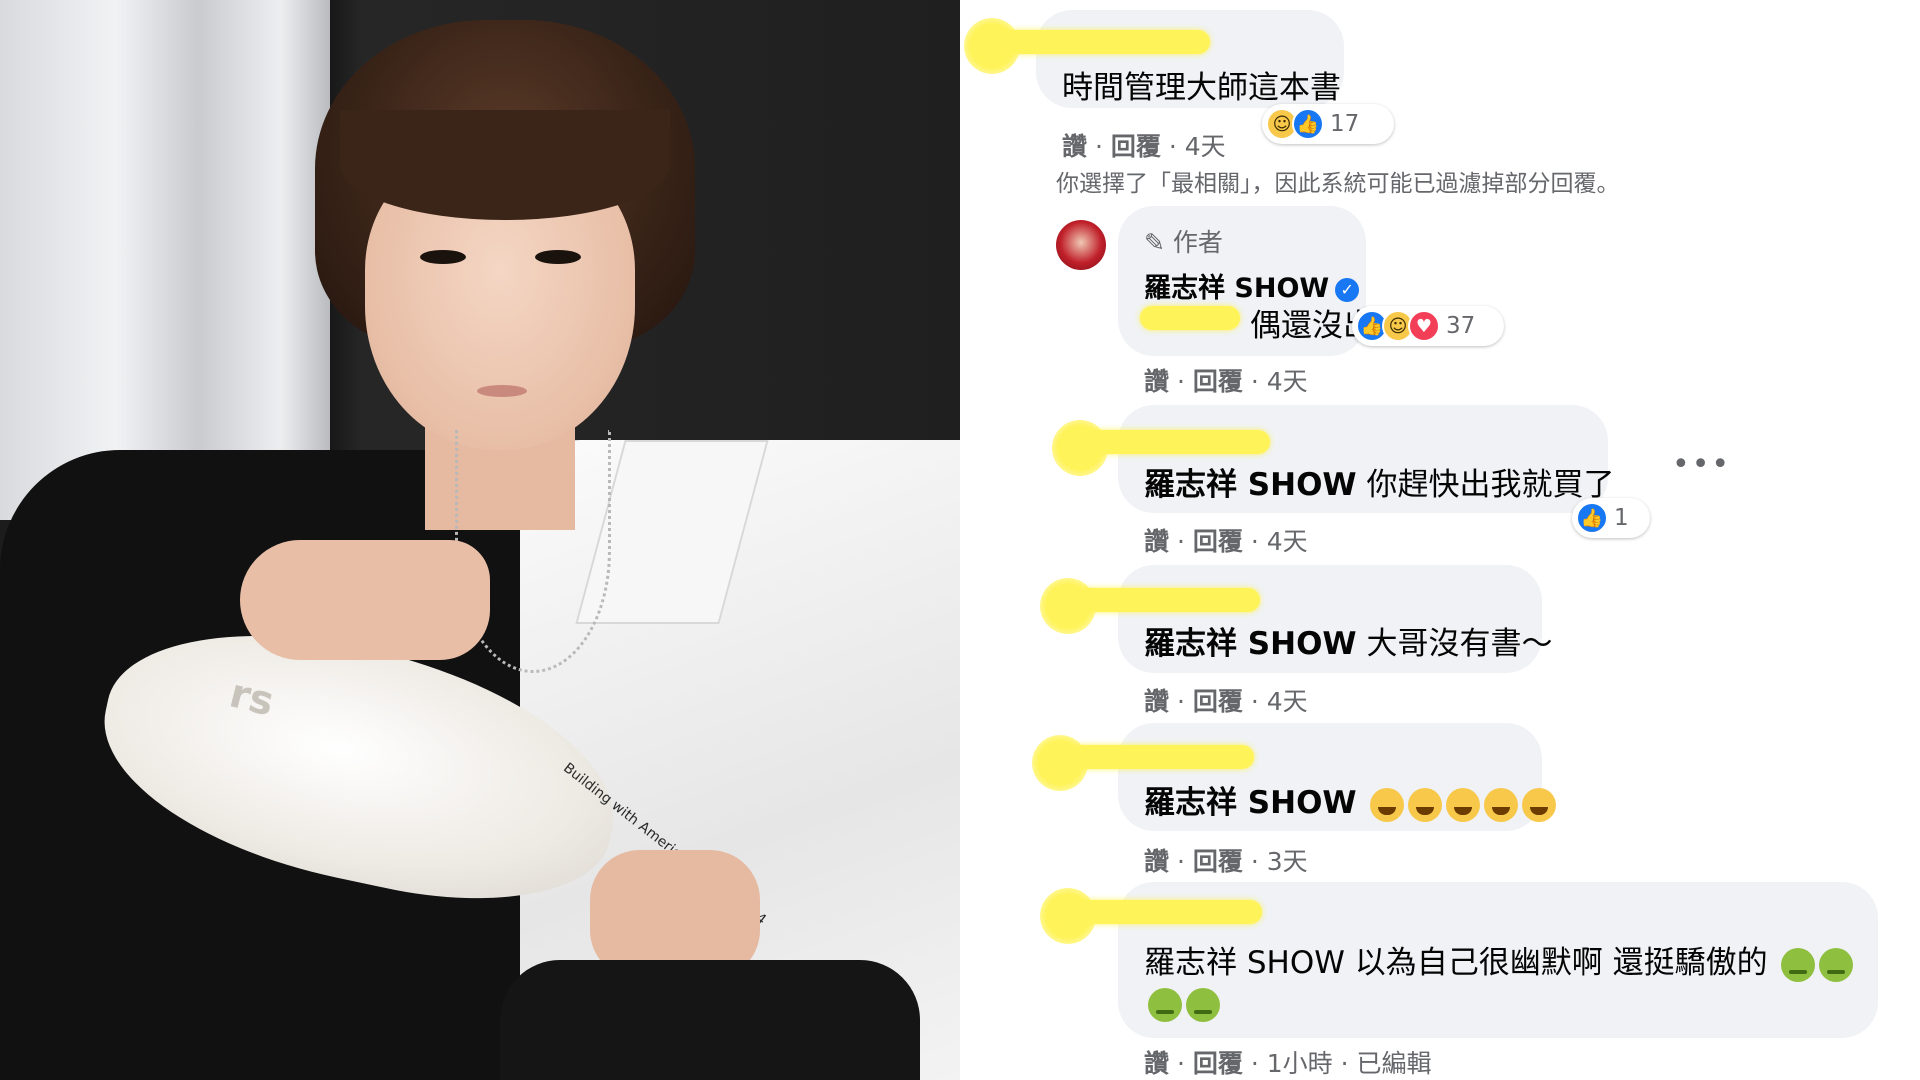  I want to click on comment-body: 大哥沒有書～, so click(1459, 644).